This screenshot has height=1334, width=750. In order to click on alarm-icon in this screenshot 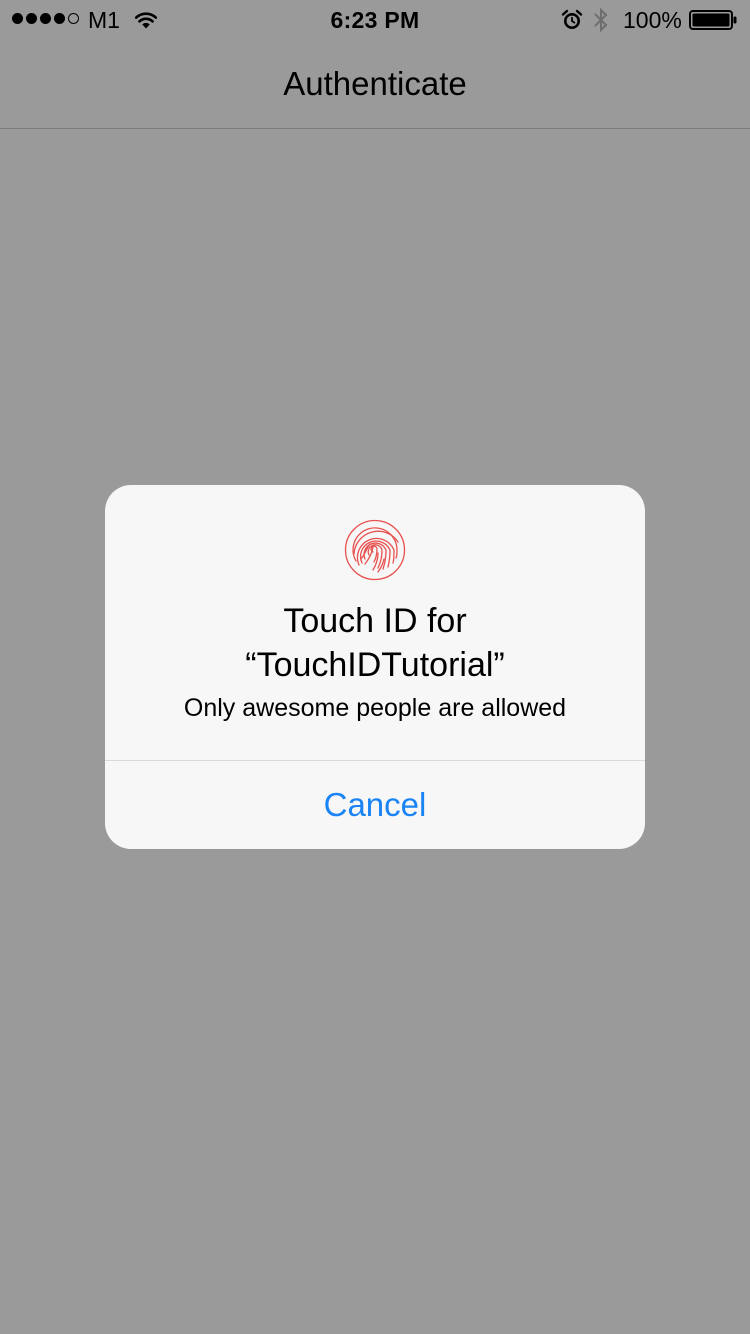, I will do `click(572, 19)`.